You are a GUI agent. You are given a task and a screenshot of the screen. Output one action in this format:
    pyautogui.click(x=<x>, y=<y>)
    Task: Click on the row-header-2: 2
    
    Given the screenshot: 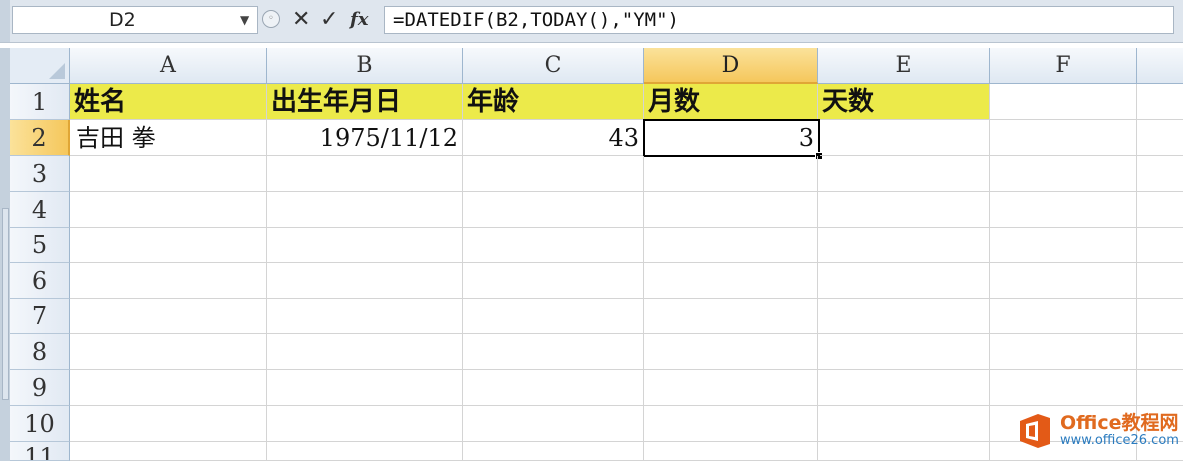 What is the action you would take?
    pyautogui.click(x=40, y=138)
    